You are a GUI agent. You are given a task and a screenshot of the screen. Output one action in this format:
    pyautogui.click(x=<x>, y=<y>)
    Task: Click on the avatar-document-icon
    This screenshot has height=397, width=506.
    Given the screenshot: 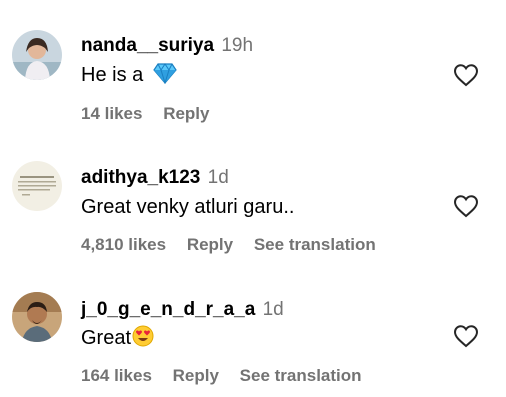 What is the action you would take?
    pyautogui.click(x=37, y=186)
    